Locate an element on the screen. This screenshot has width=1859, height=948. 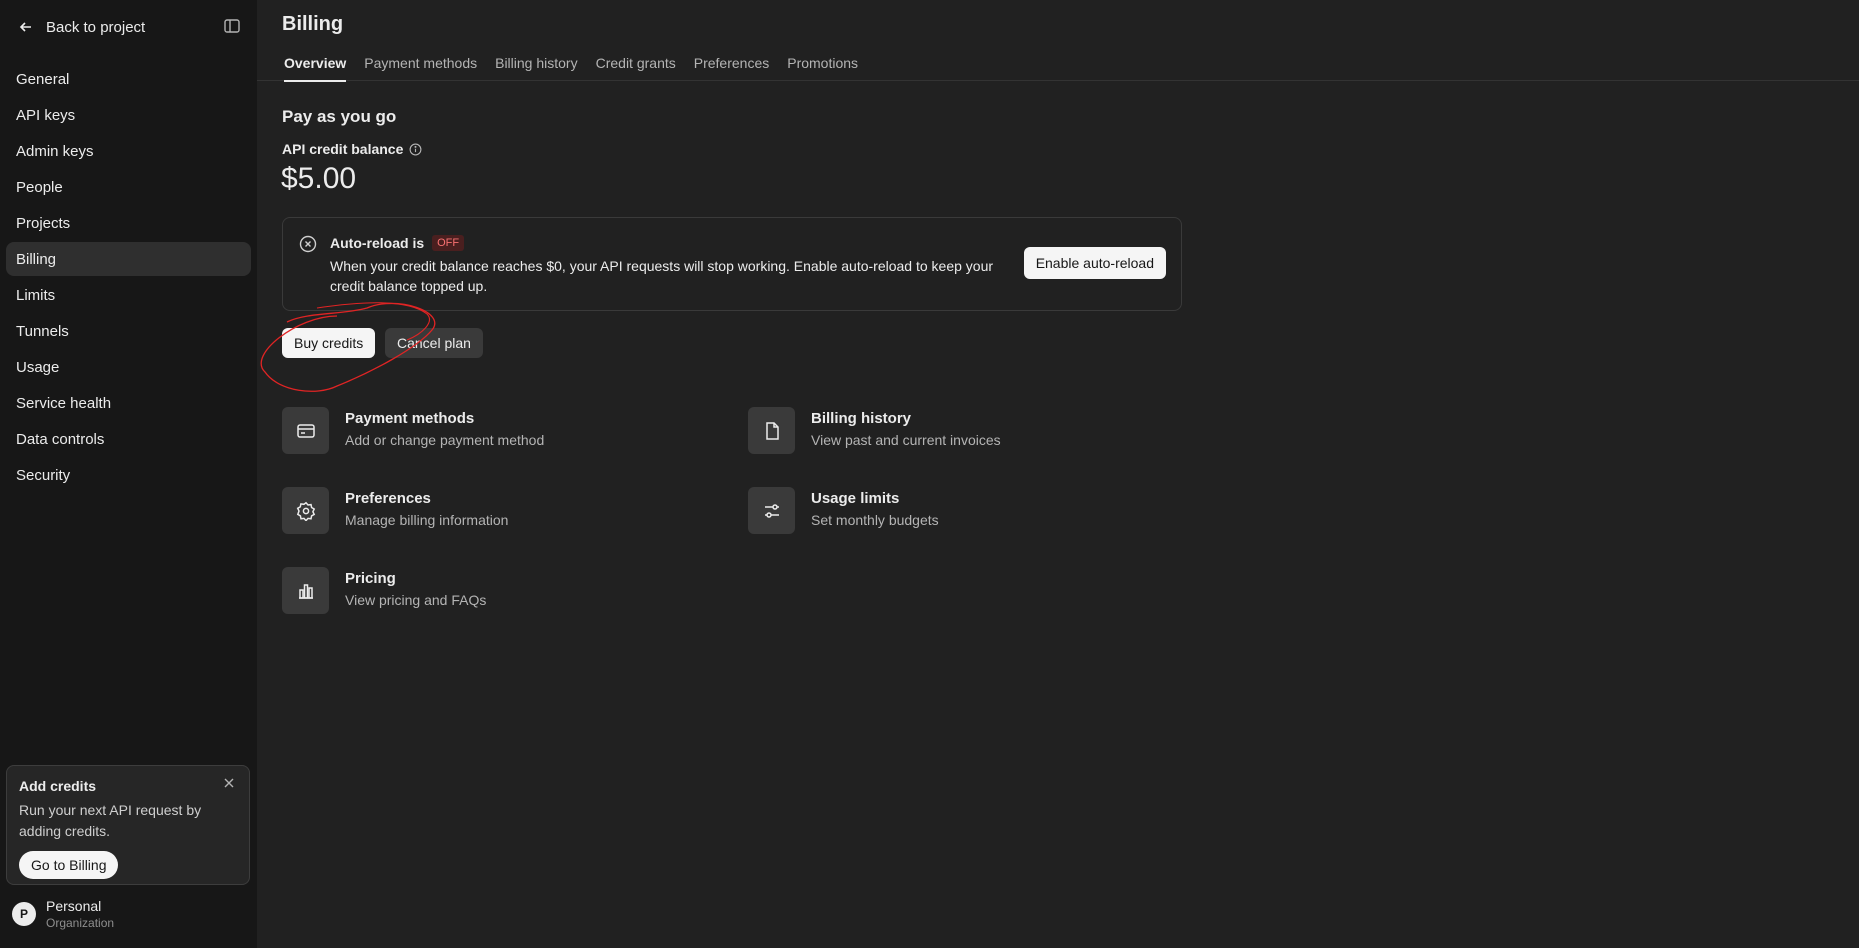
link-title: Pricing is located at coordinates (370, 578).